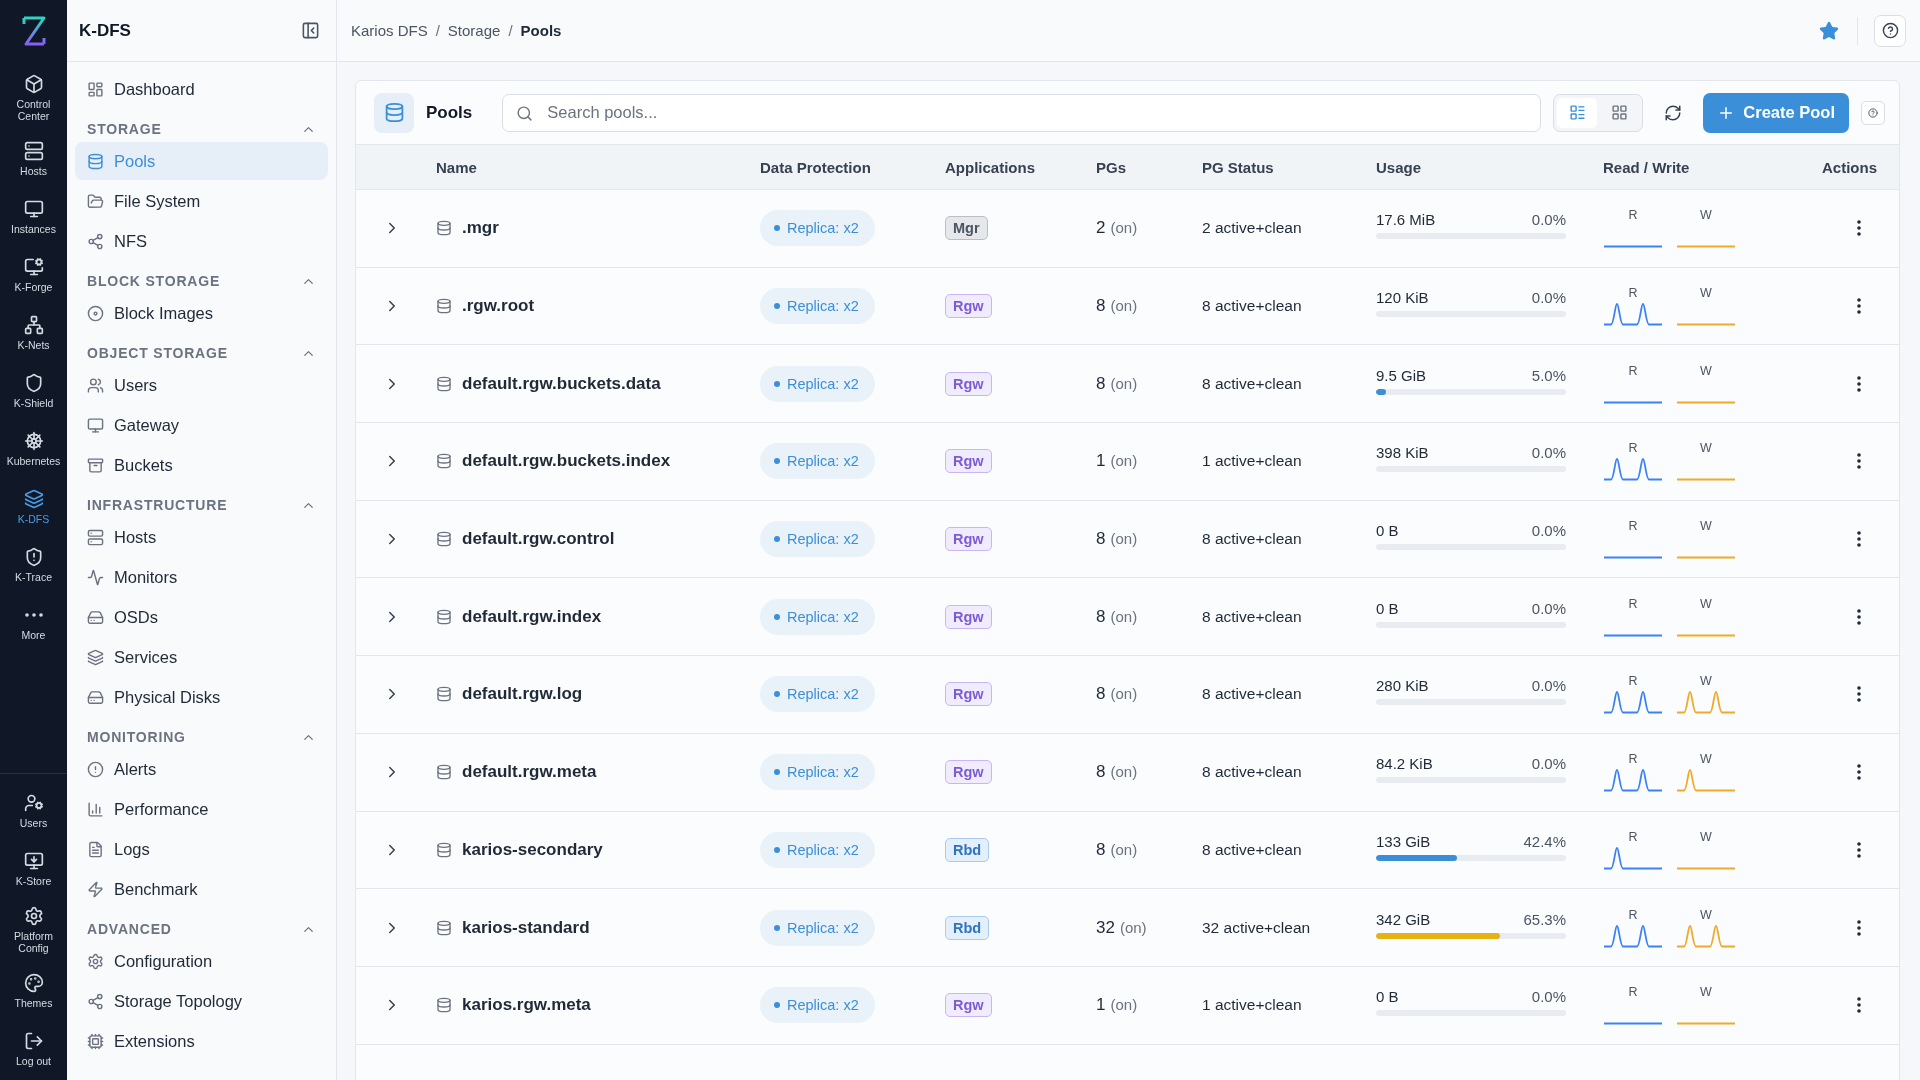  Describe the element at coordinates (1859, 383) in the screenshot. I see `more-vertical-icon` at that location.